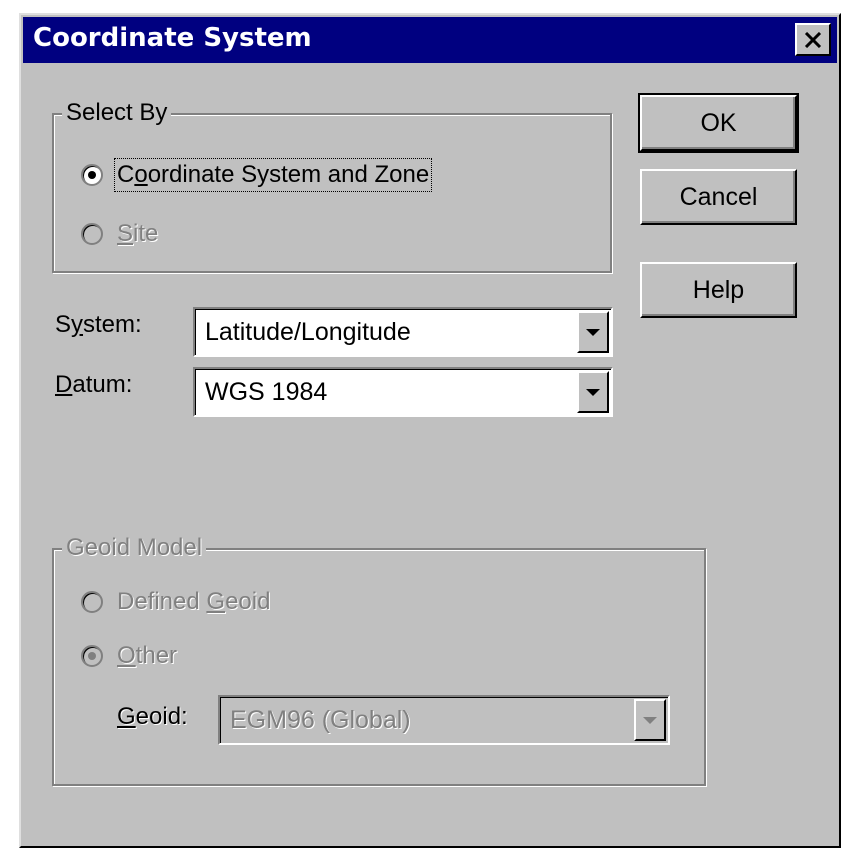 Image resolution: width=844 pixels, height=850 pixels. What do you see at coordinates (430, 40) in the screenshot?
I see `title-bar: Coordinate System` at bounding box center [430, 40].